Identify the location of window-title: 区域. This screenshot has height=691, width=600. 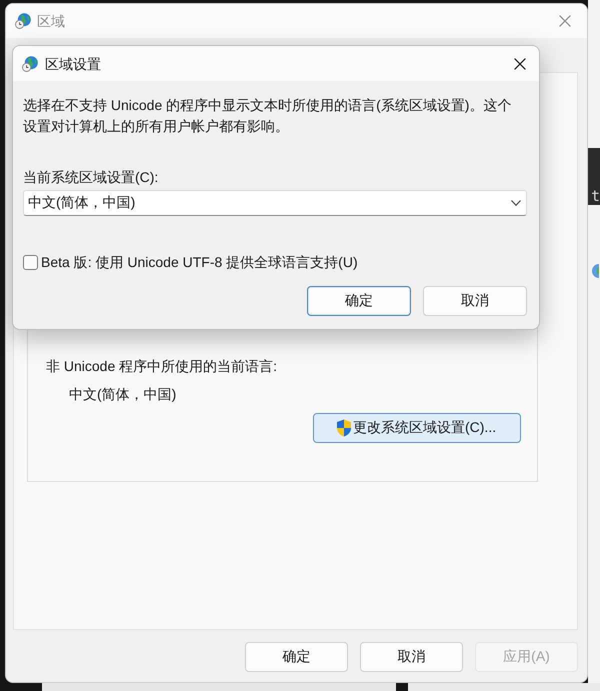
(51, 21).